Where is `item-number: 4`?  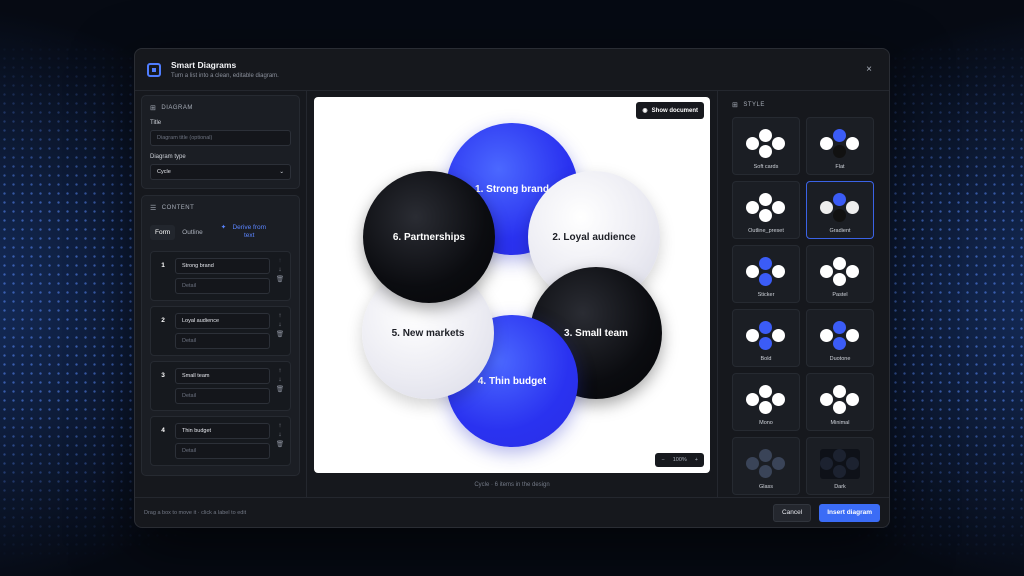 item-number: 4 is located at coordinates (163, 430).